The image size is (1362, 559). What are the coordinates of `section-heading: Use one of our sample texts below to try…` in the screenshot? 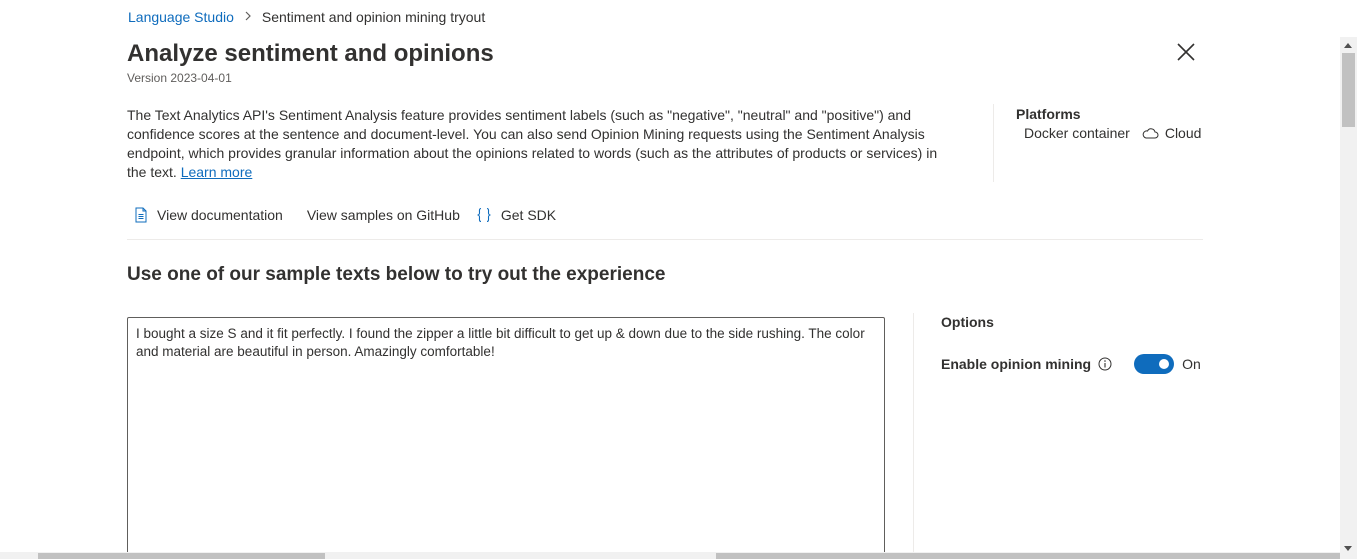 It's located at (396, 274).